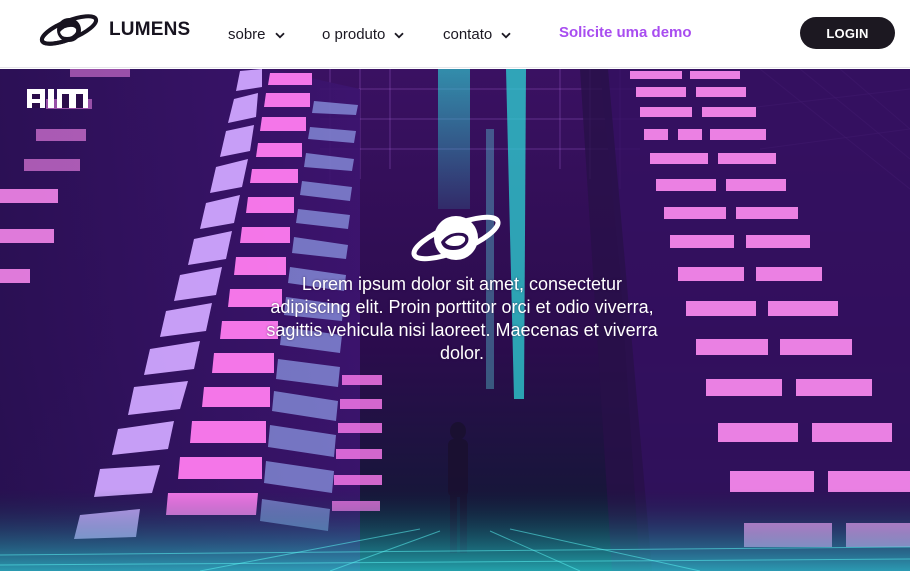  I want to click on hero-planet-logo, so click(456, 238).